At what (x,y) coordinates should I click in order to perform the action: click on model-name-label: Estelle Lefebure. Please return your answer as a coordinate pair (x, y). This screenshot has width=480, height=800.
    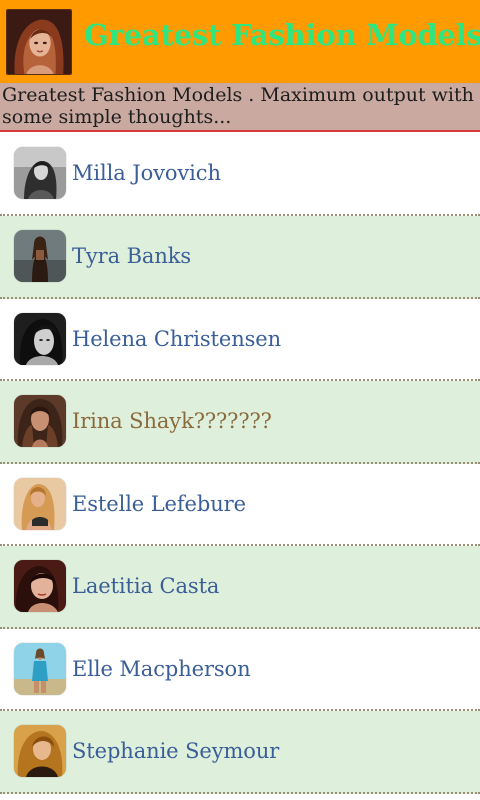
    Looking at the image, I should click on (159, 504).